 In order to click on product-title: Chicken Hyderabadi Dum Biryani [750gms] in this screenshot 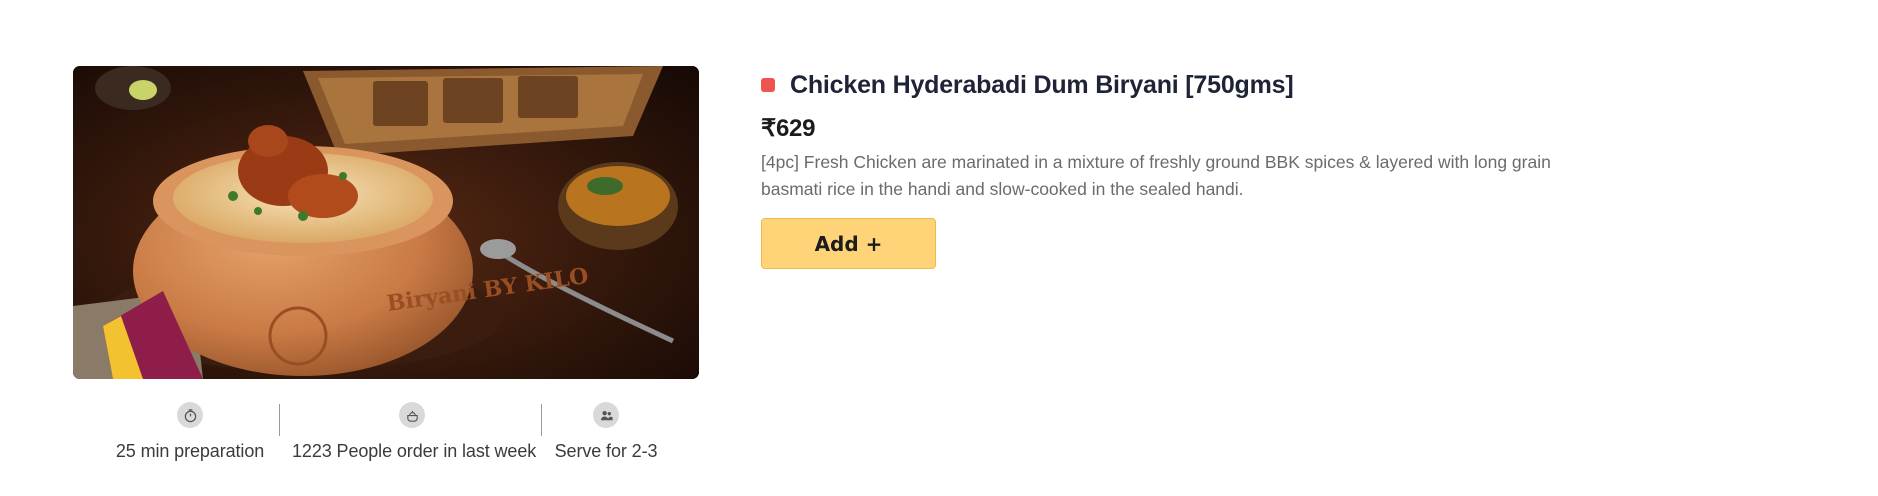, I will do `click(1042, 84)`.